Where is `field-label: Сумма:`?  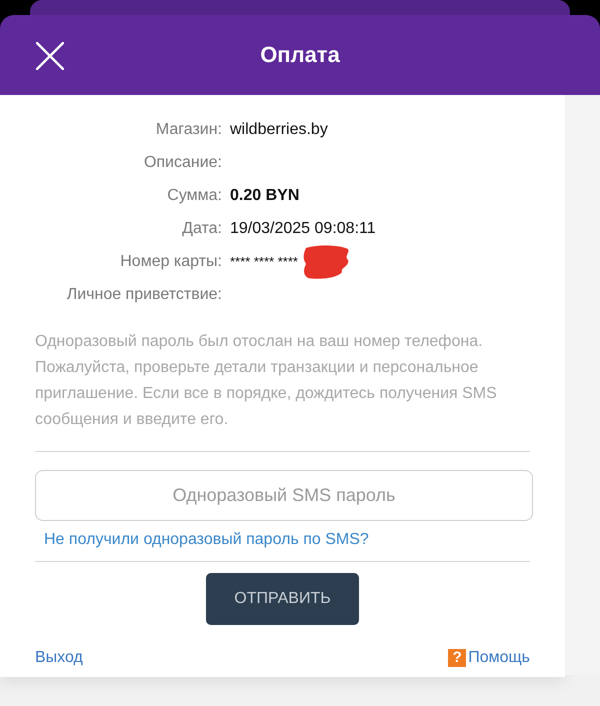
field-label: Сумма: is located at coordinates (194, 196).